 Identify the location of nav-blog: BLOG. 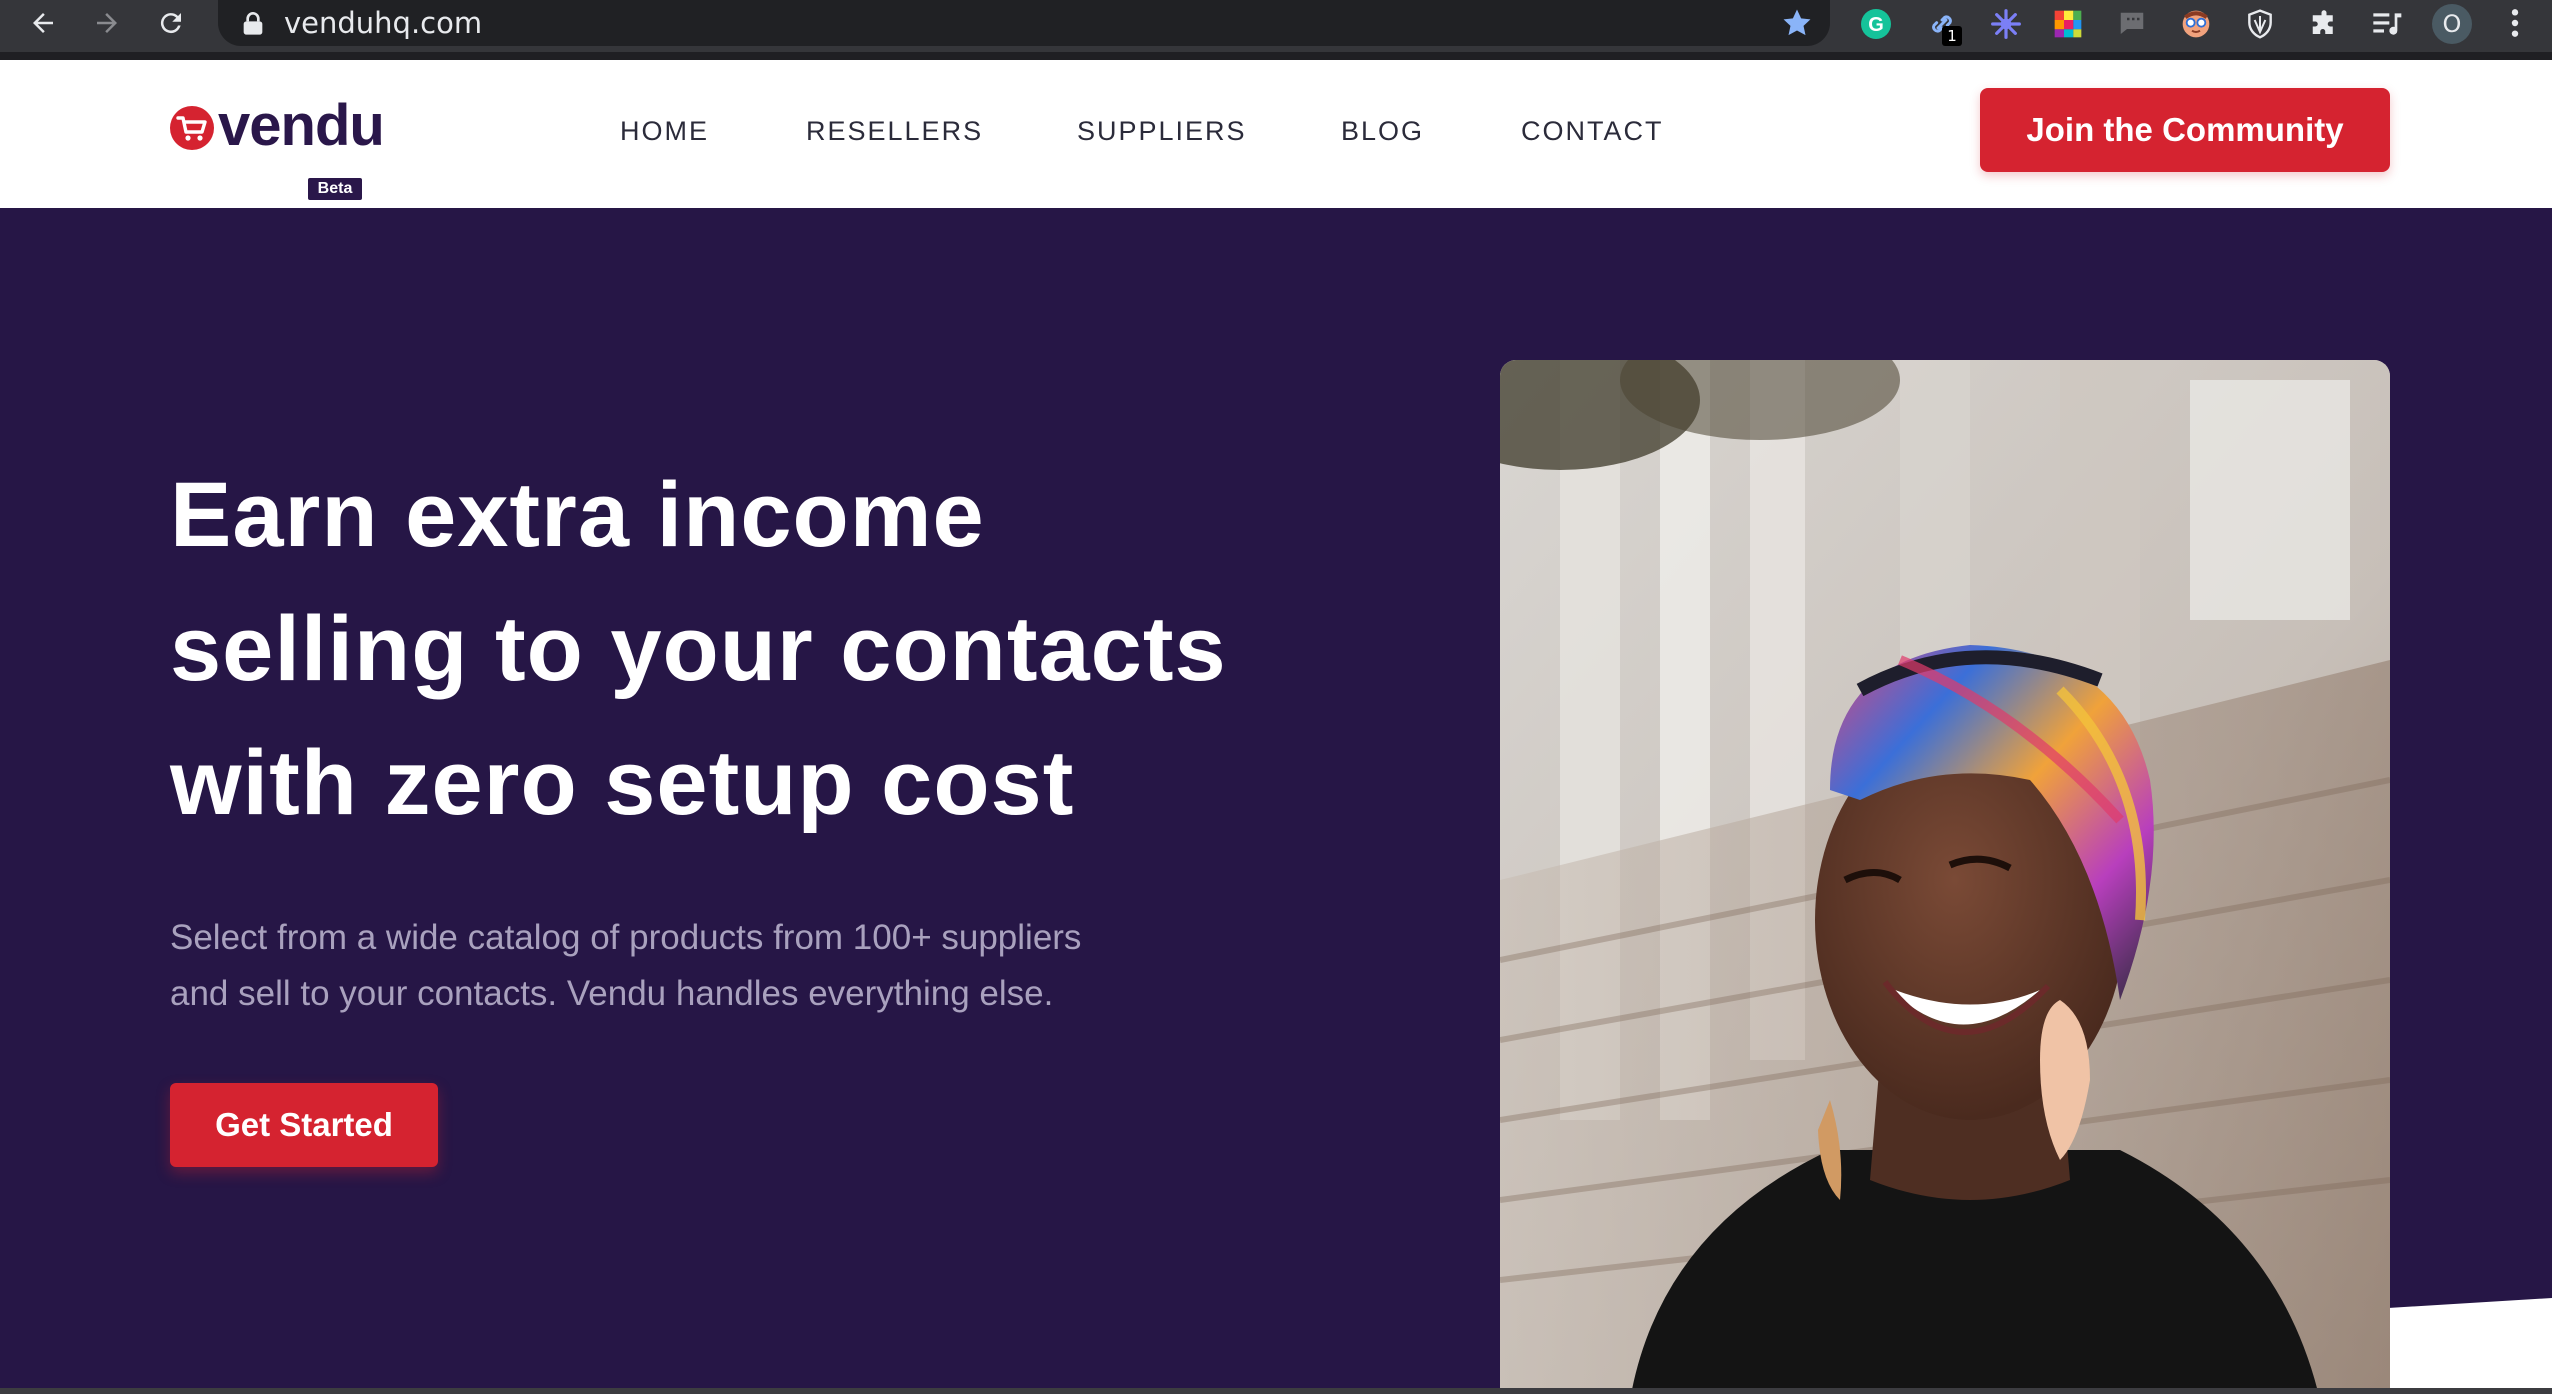
(1382, 131).